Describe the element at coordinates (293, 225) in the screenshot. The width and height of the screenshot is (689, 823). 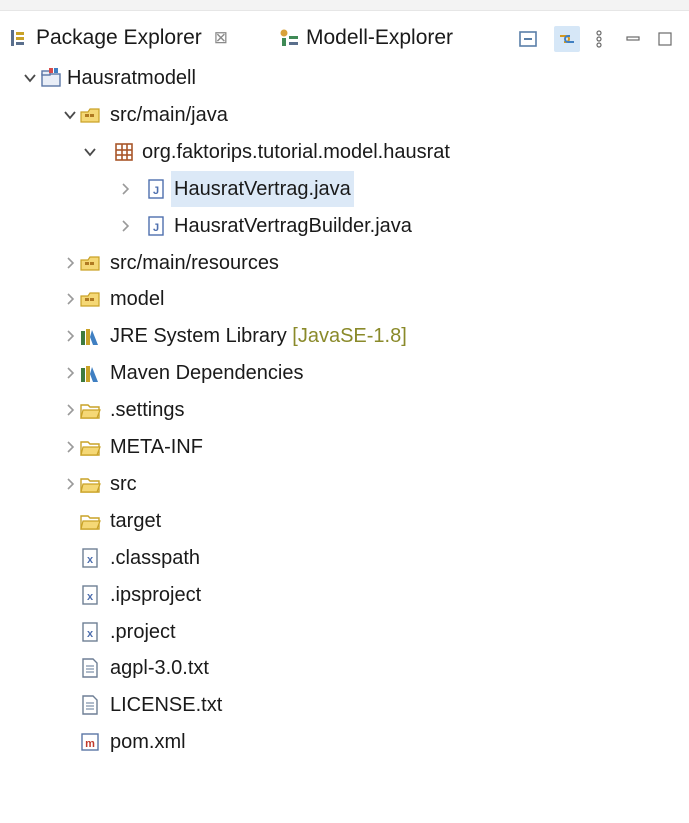
I see `tree-item-name: HausratVertragBuilder.java` at that location.